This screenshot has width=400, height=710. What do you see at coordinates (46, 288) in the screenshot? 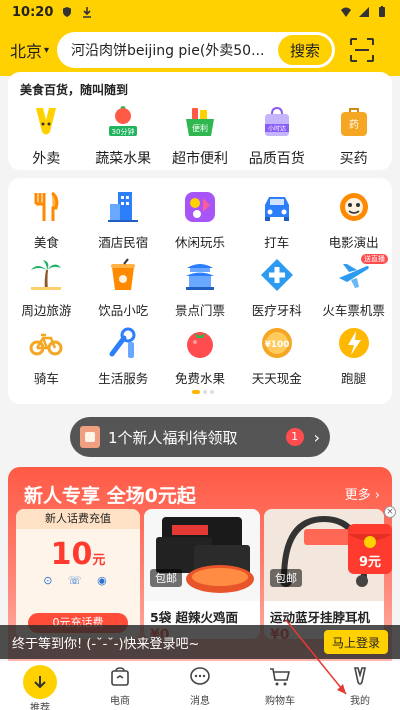
I see `service-travel: 周边旅游` at bounding box center [46, 288].